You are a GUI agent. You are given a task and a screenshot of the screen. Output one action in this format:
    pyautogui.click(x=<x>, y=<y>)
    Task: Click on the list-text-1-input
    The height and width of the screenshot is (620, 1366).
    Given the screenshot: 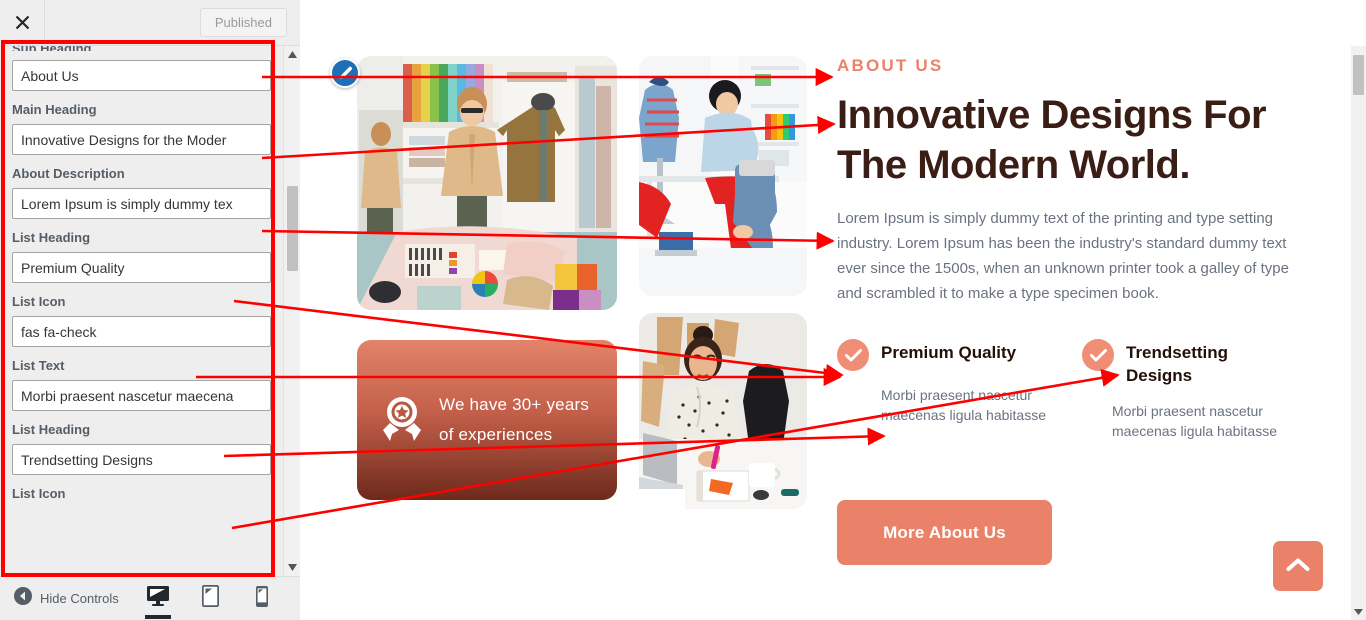 What is the action you would take?
    pyautogui.click(x=141, y=395)
    